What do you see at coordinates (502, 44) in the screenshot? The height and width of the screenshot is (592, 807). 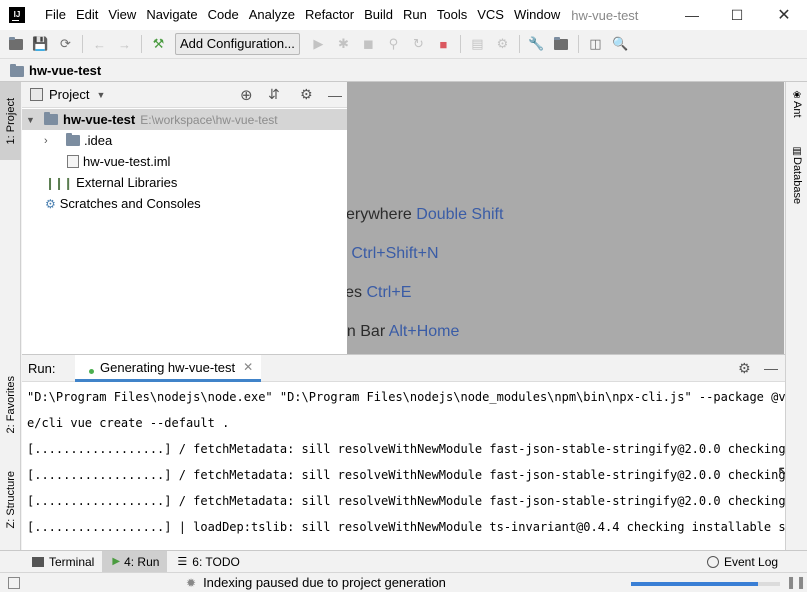 I see `update-icon: ⚙` at bounding box center [502, 44].